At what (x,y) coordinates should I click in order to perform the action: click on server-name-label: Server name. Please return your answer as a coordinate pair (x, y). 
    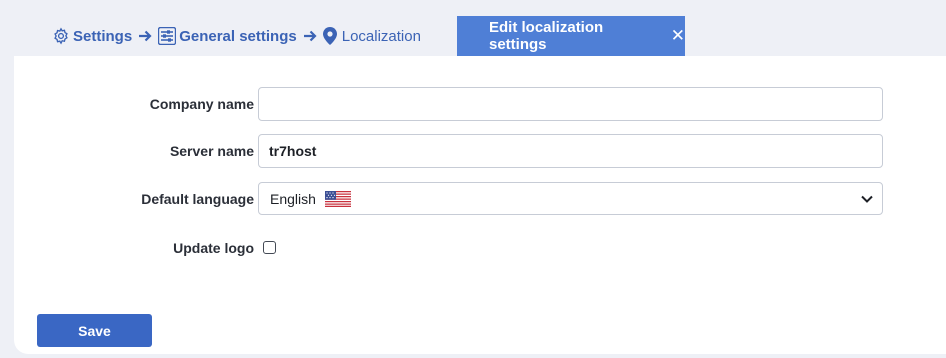
    Looking at the image, I should click on (211, 151).